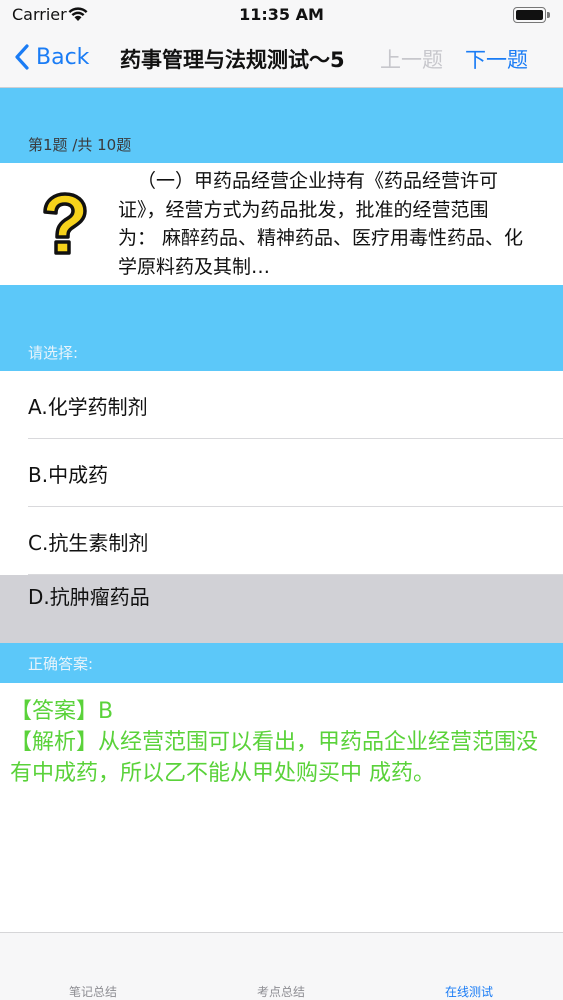 This screenshot has width=563, height=1000. Describe the element at coordinates (411, 59) in the screenshot. I see `previous-question-button: 上一题` at that location.